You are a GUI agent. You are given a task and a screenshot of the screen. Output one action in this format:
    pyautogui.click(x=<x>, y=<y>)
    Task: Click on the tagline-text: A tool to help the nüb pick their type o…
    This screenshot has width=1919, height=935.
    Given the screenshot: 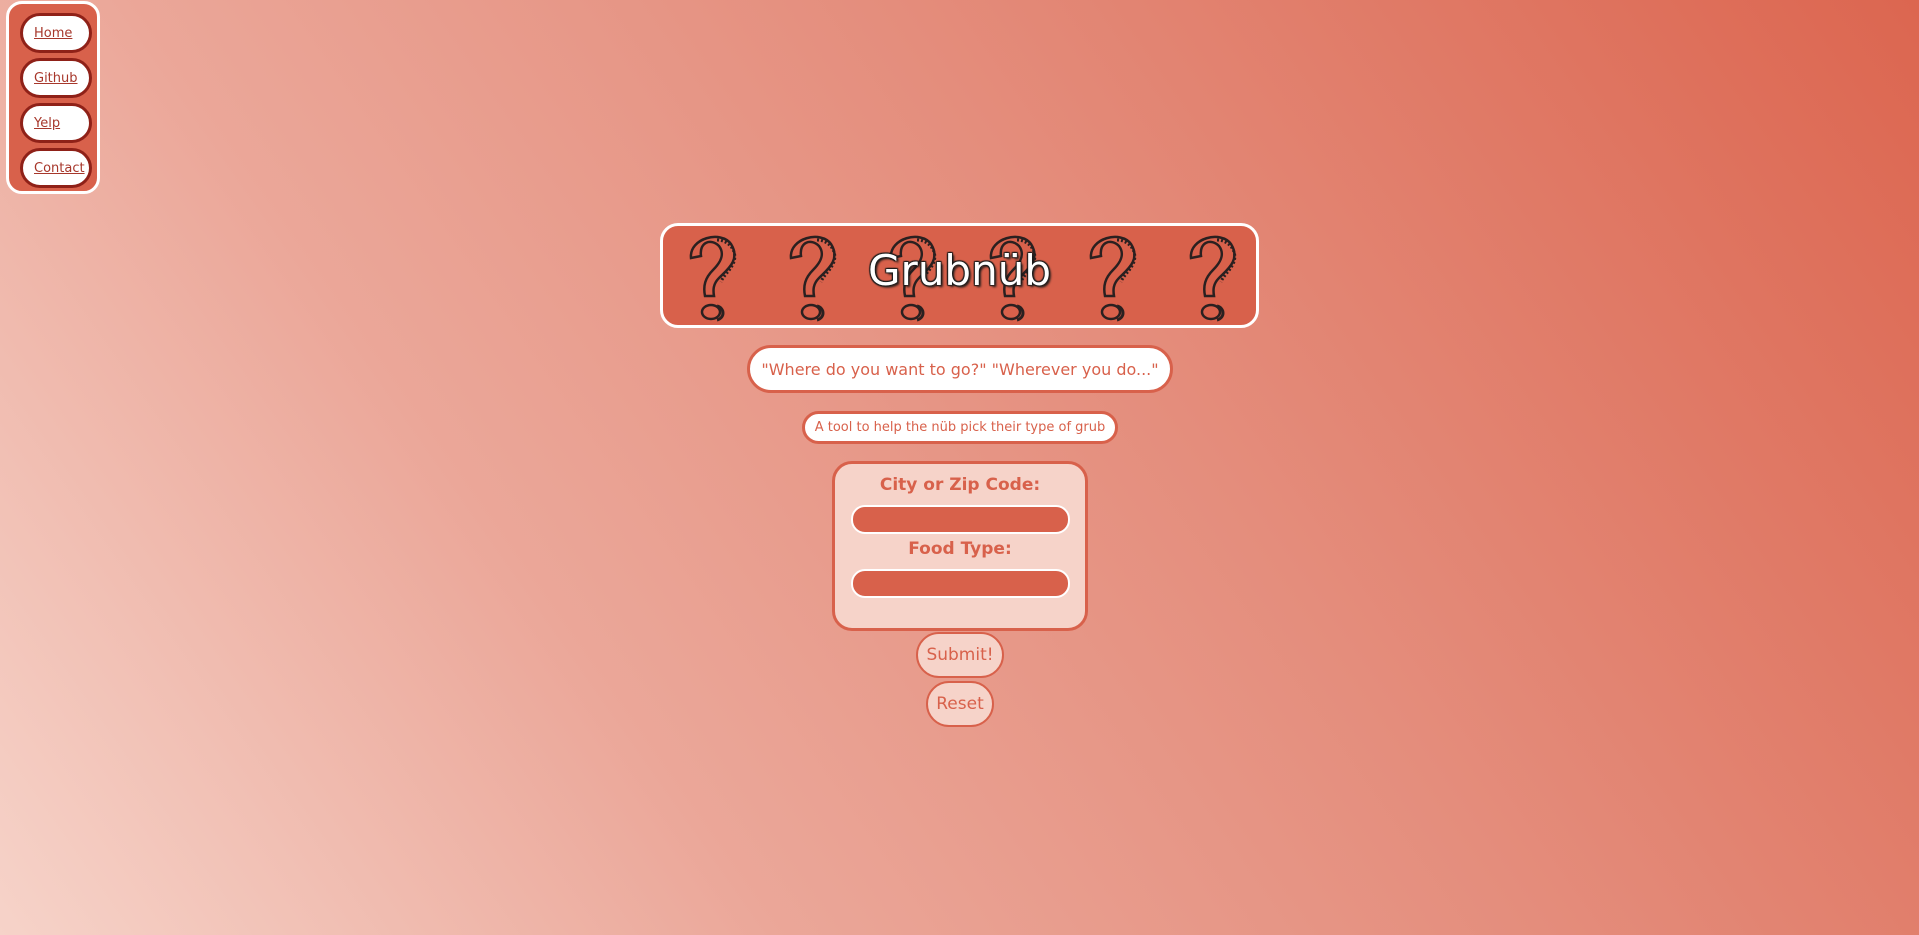 What is the action you would take?
    pyautogui.click(x=960, y=427)
    